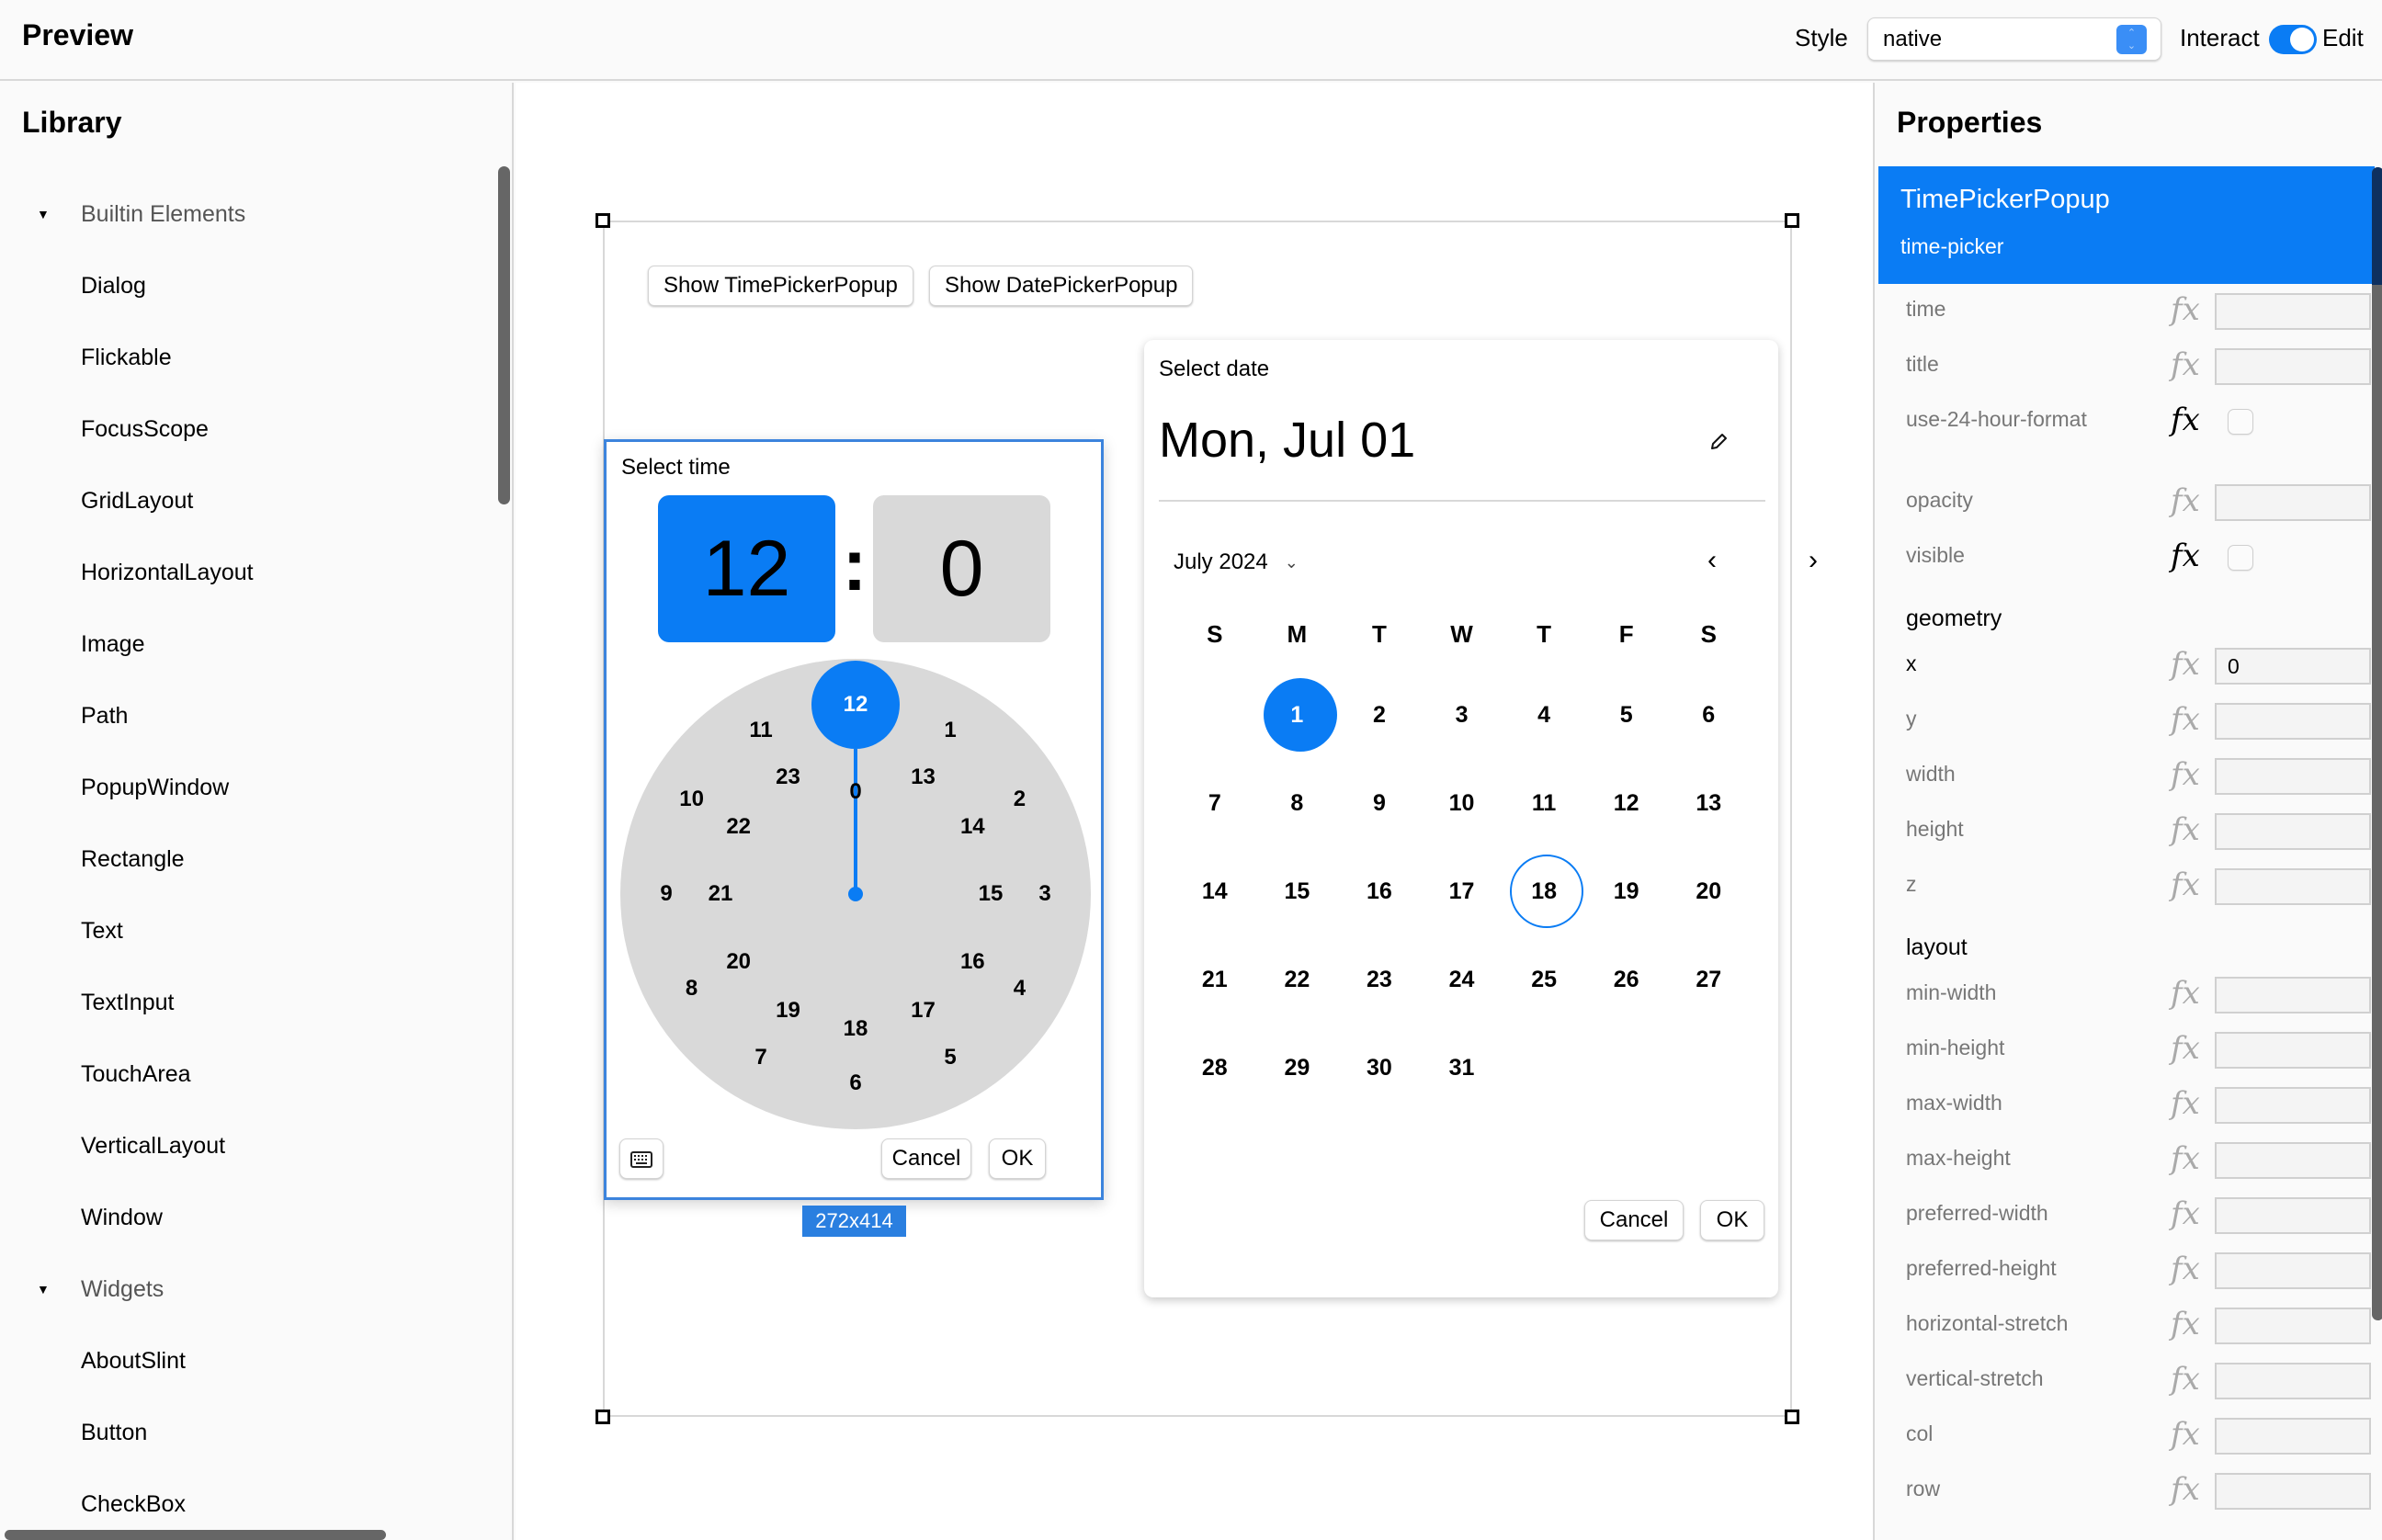 Image resolution: width=2382 pixels, height=1540 pixels. Describe the element at coordinates (248, 716) in the screenshot. I see `library-item-path: Path` at that location.